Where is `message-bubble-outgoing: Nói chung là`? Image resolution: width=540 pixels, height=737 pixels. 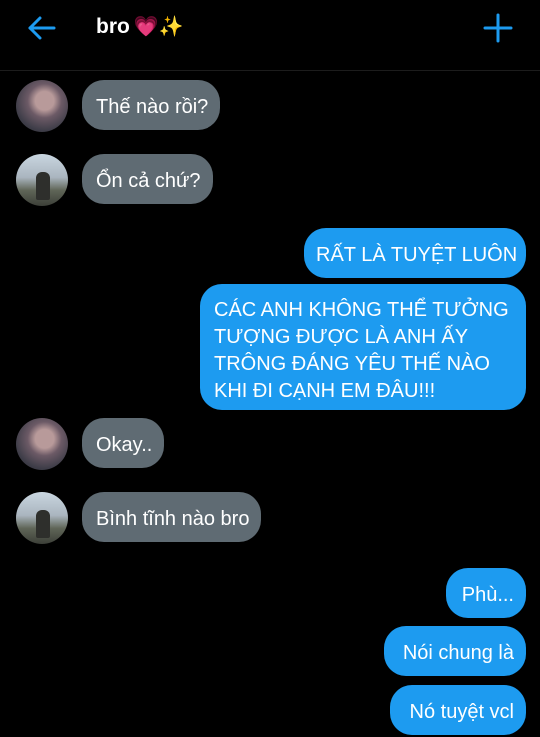
message-bubble-outgoing: Nói chung là is located at coordinates (455, 651).